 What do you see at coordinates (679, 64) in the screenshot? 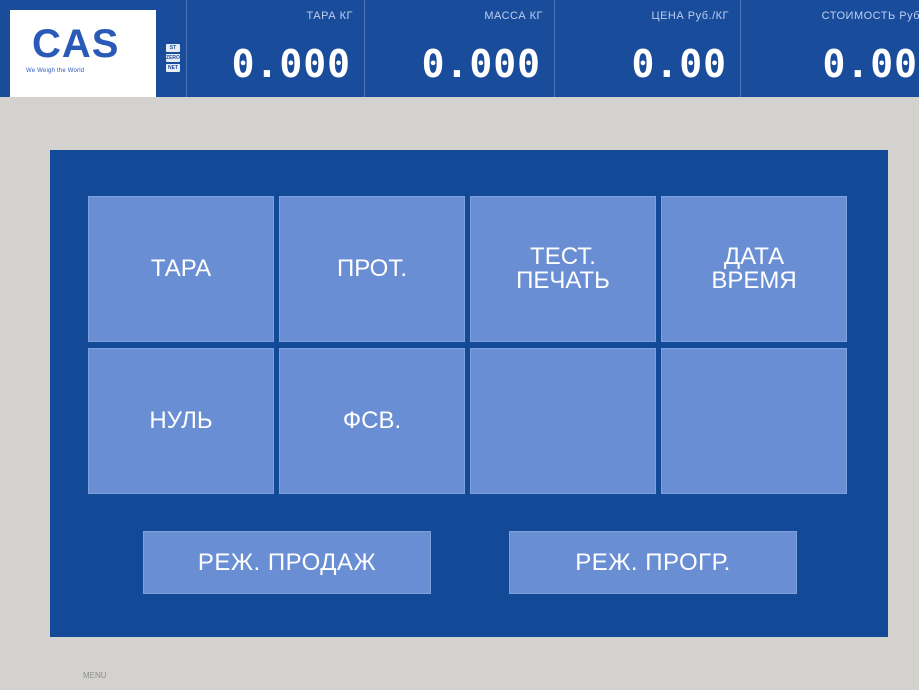
I see `price-value: 0.00` at bounding box center [679, 64].